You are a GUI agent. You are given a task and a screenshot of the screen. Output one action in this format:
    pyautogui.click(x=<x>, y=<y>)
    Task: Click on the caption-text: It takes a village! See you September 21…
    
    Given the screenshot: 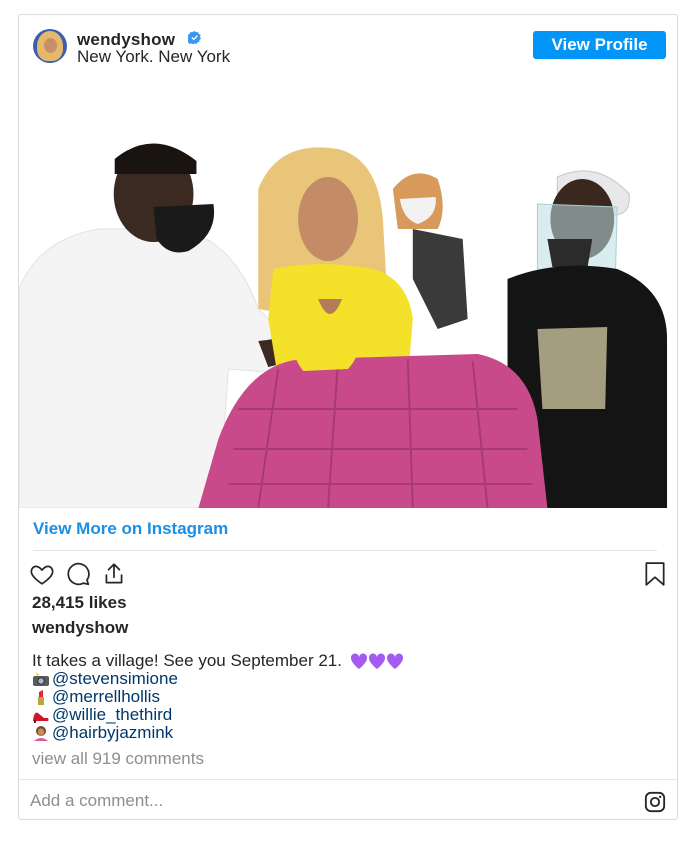 What is the action you would take?
    pyautogui.click(x=187, y=660)
    